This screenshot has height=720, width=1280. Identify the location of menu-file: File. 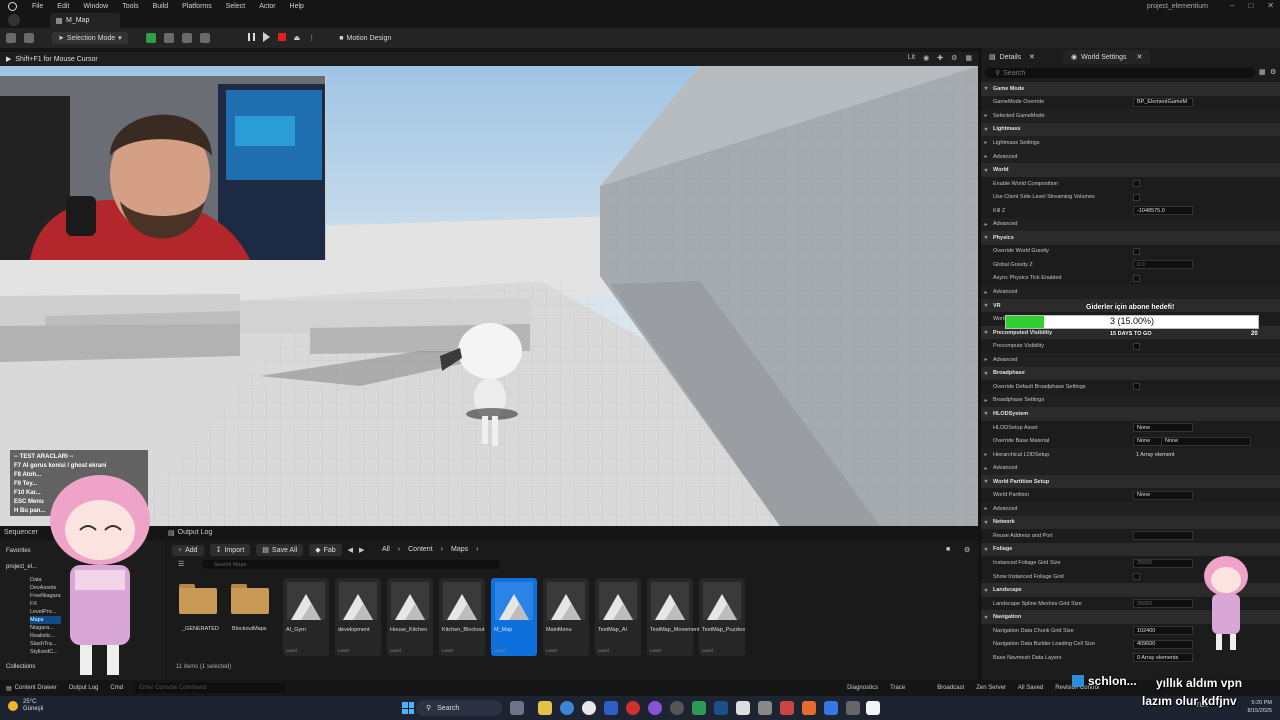
(37, 6).